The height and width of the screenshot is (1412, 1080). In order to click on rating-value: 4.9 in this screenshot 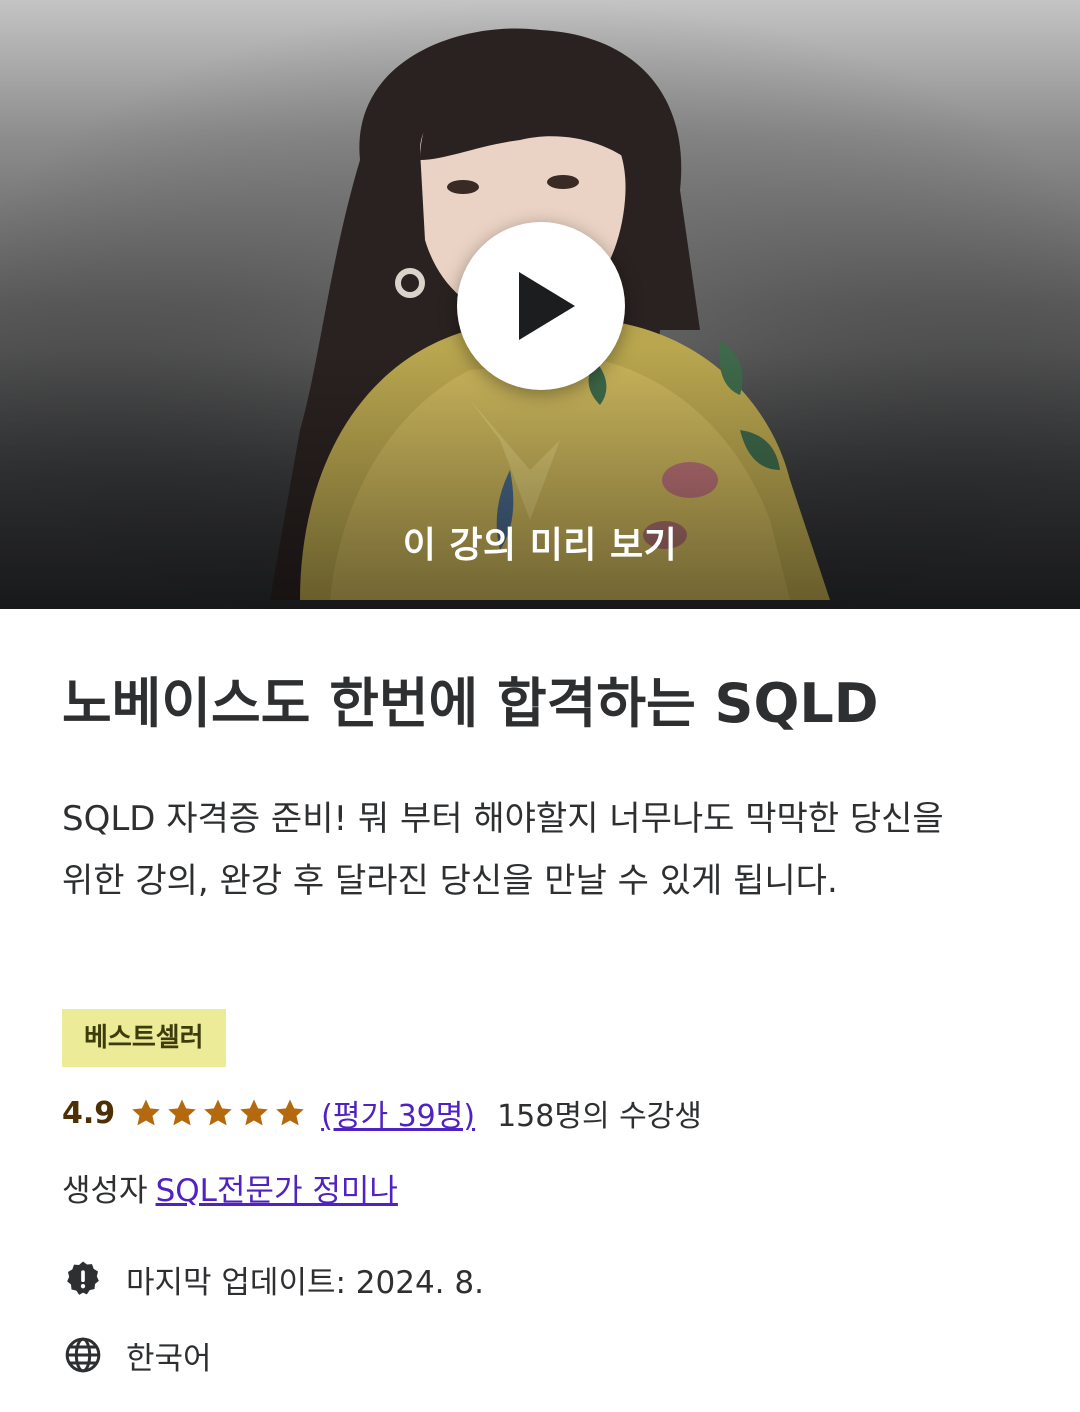, I will do `click(89, 1113)`.